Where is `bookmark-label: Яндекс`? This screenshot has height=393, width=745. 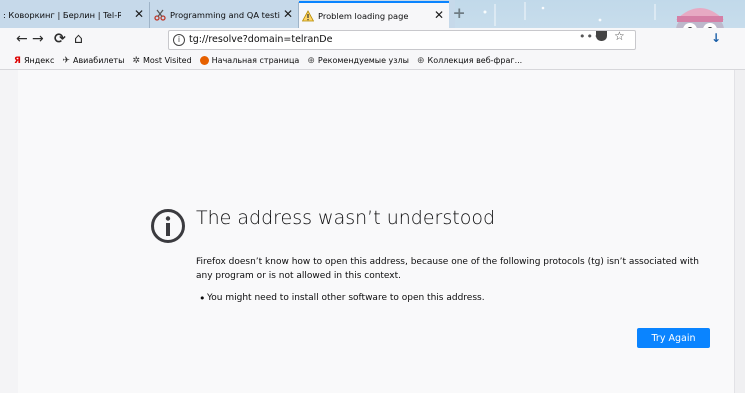 bookmark-label: Яндекс is located at coordinates (39, 60).